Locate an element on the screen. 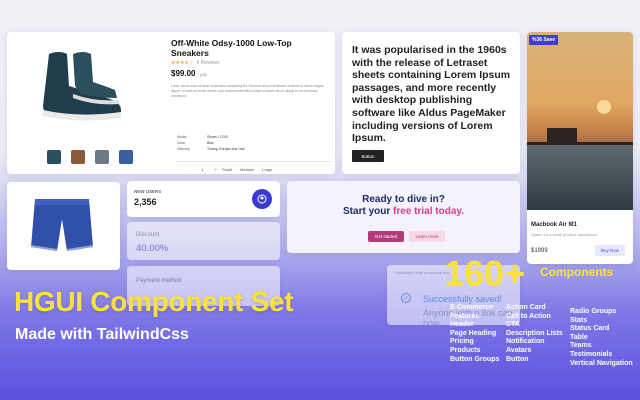 Image resolution: width=640 pixels, height=400 pixels. size-option-small: Small is located at coordinates (227, 169).